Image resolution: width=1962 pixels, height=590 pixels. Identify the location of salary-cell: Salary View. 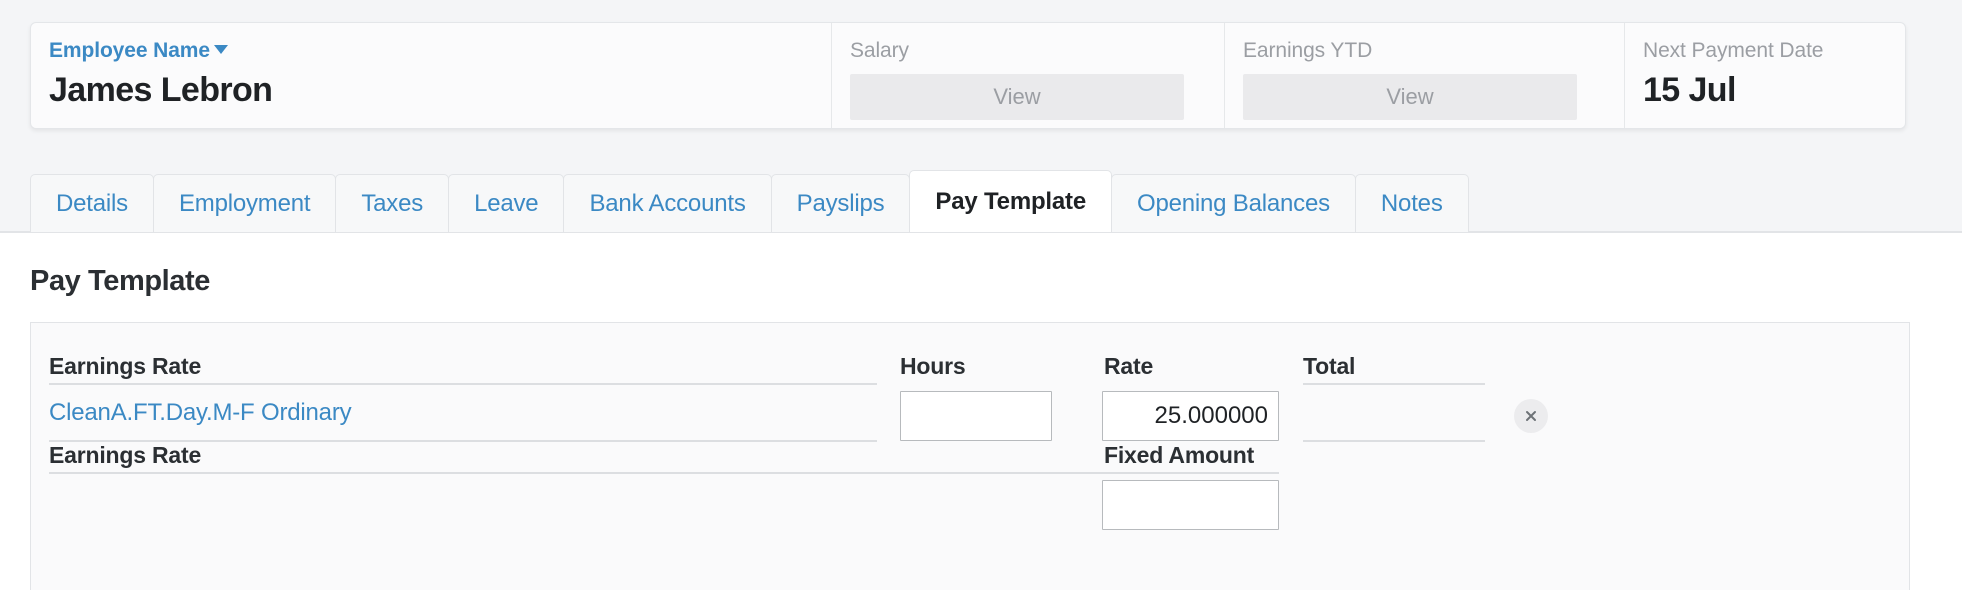
(1027, 75).